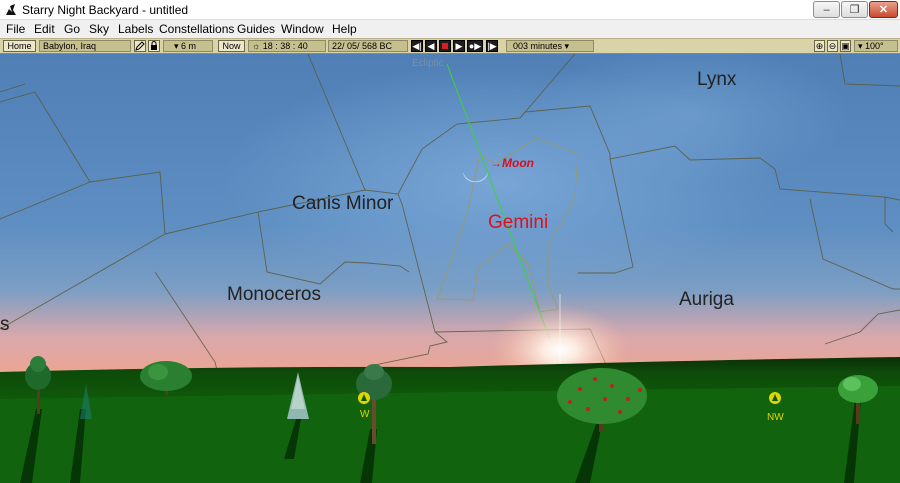  Describe the element at coordinates (72, 29) in the screenshot. I see `menu-go: Go` at that location.